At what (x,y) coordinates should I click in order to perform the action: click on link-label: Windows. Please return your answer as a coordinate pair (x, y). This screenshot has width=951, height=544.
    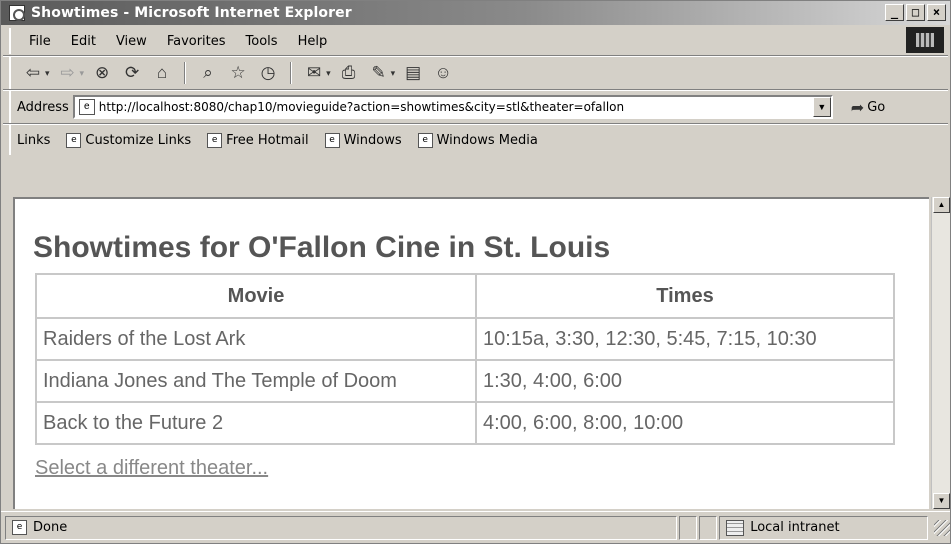
    Looking at the image, I should click on (372, 140).